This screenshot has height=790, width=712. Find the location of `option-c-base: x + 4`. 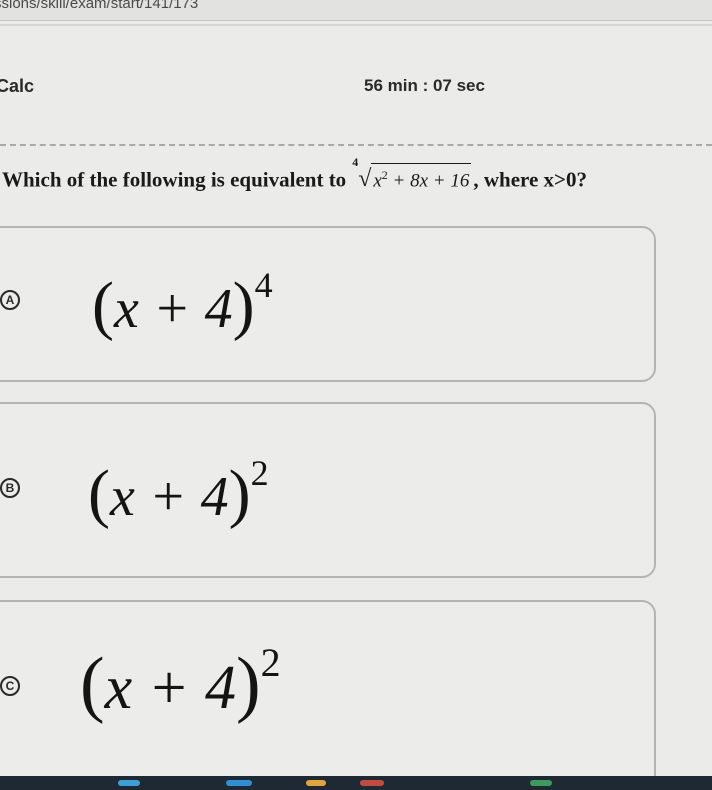

option-c-base: x + 4 is located at coordinates (170, 688).